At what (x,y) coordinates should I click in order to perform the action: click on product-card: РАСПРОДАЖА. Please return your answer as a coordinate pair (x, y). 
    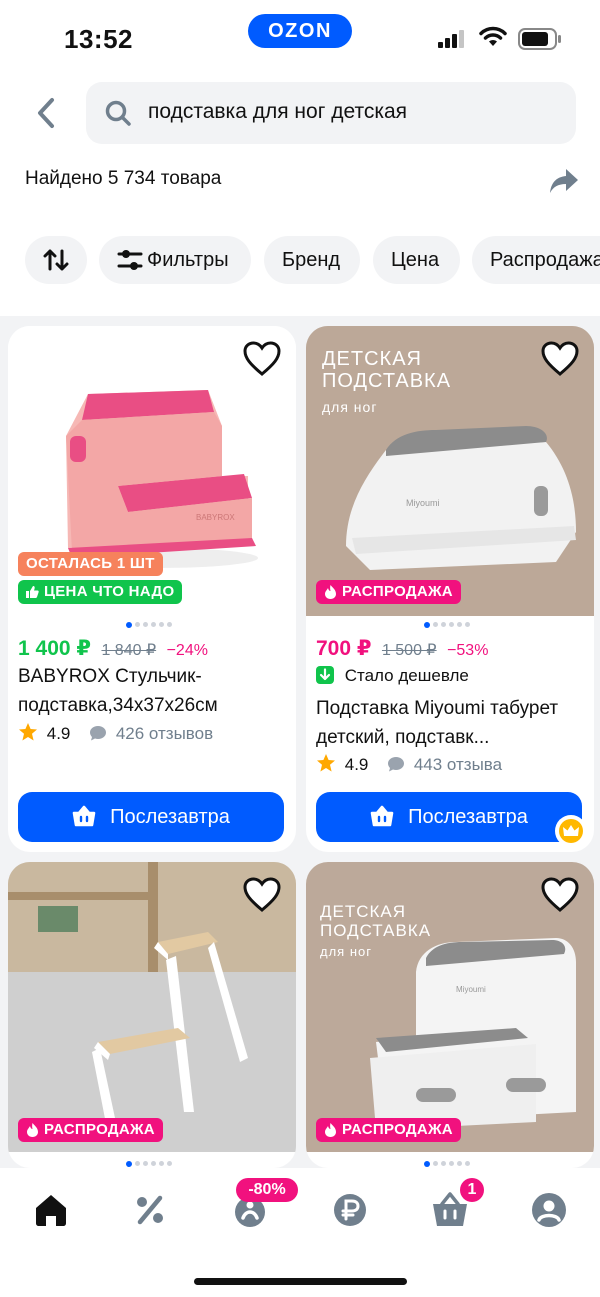
    Looking at the image, I should click on (152, 1015).